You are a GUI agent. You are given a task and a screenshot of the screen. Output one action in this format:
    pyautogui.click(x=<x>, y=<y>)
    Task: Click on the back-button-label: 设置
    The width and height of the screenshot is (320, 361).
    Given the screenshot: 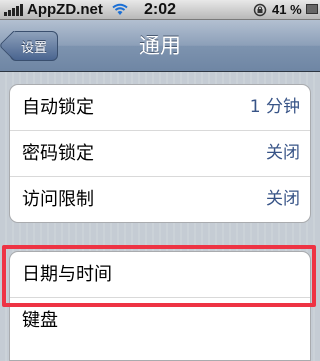 What is the action you would take?
    pyautogui.click(x=33, y=48)
    